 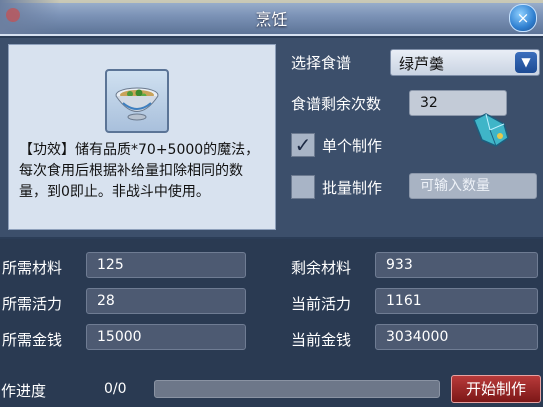 What do you see at coordinates (303, 187) in the screenshot?
I see `batch-craft-checkbox` at bounding box center [303, 187].